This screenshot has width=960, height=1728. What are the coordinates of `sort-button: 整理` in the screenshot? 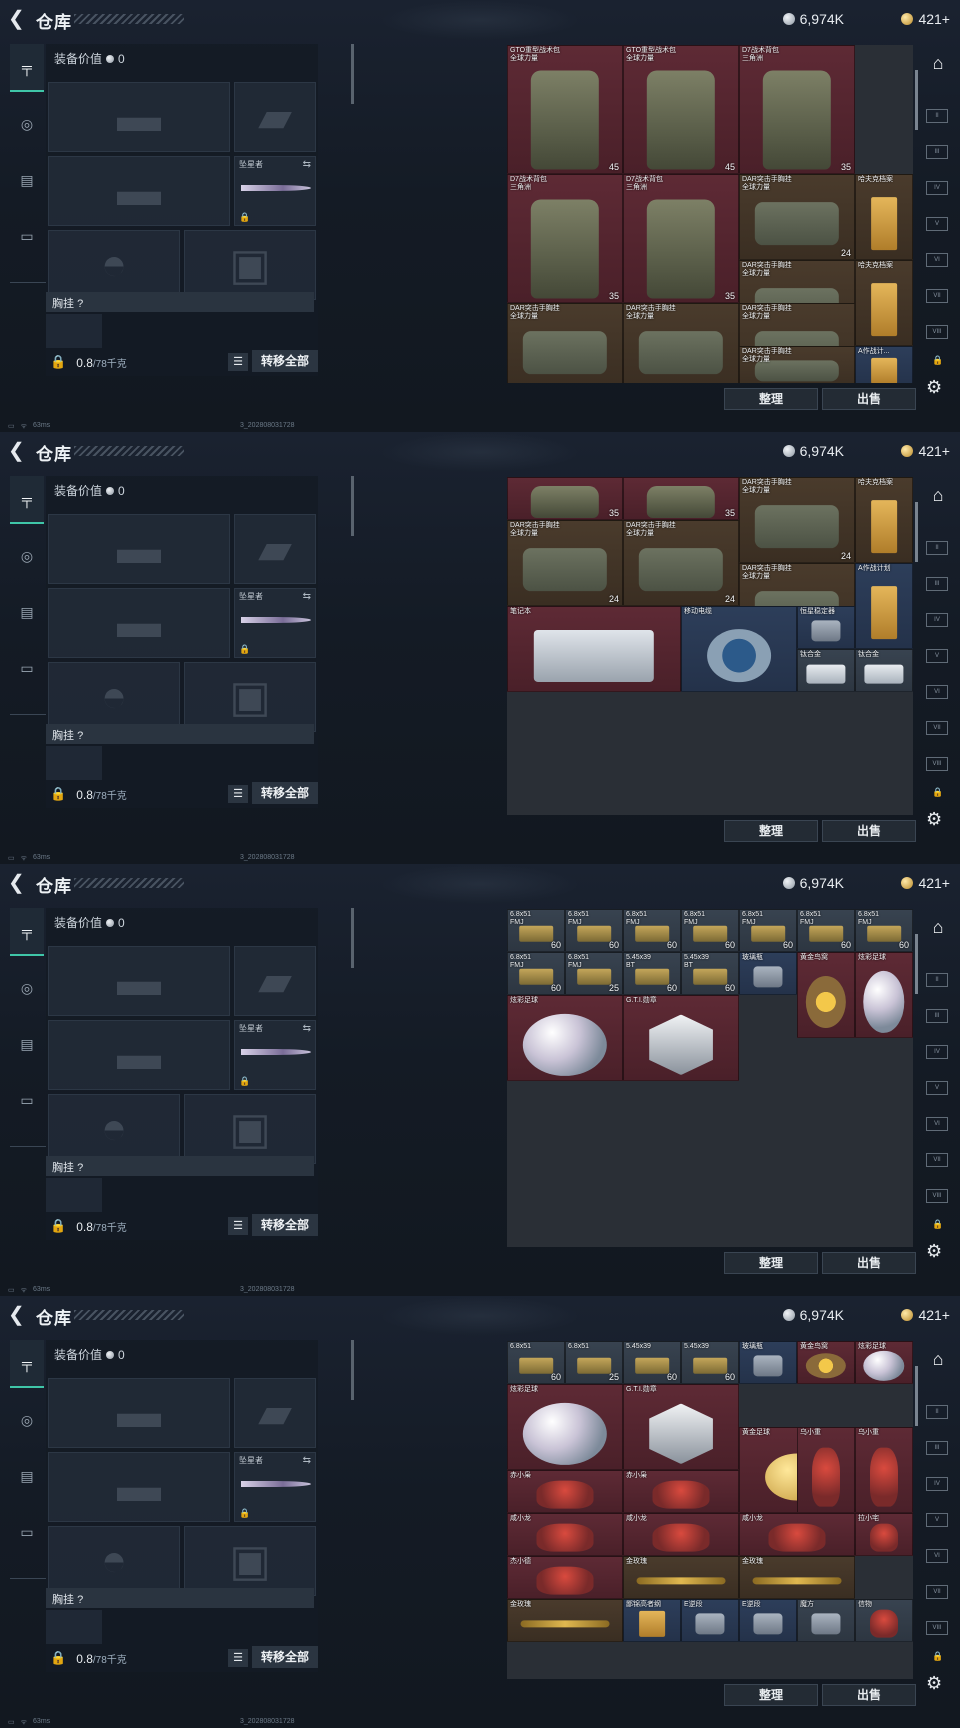 It's located at (771, 399).